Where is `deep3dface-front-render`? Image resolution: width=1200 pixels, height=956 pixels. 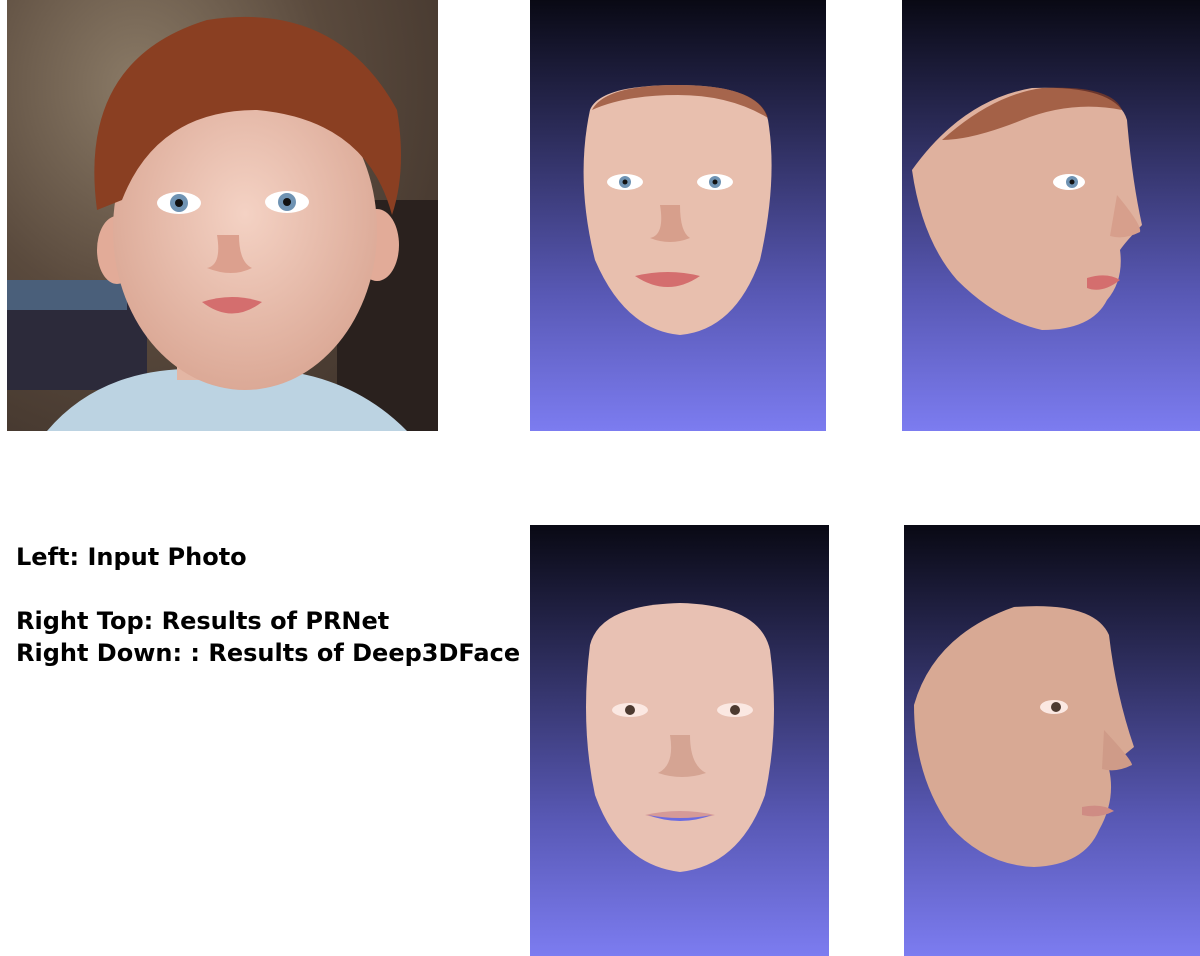 deep3dface-front-render is located at coordinates (679, 740).